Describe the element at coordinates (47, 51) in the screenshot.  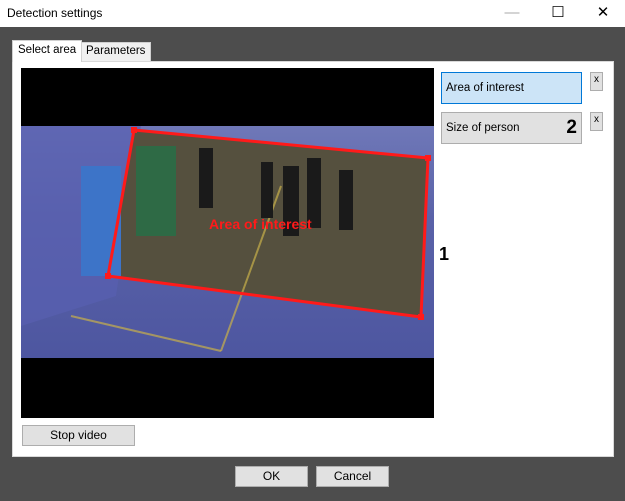
I see `tab-select-area: Select area` at that location.